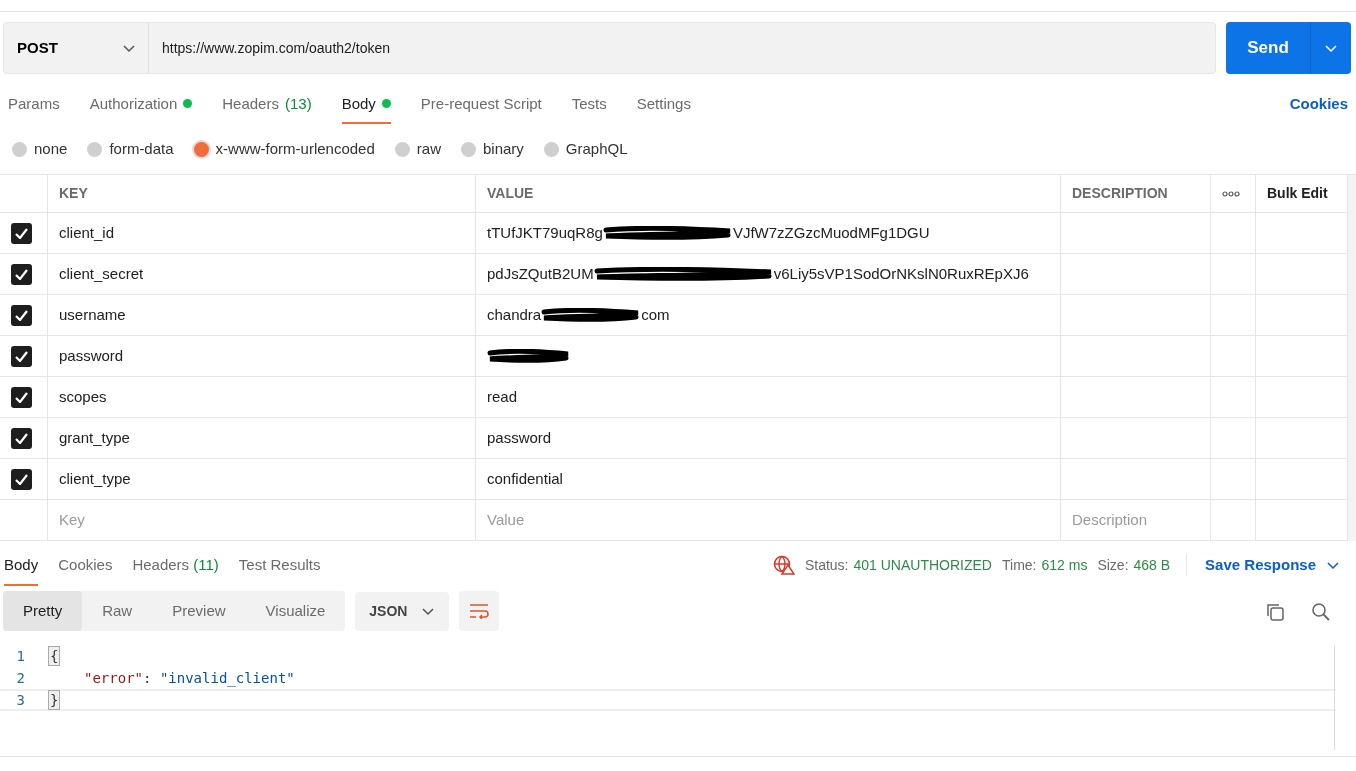 The width and height of the screenshot is (1356, 771). I want to click on table-cell: client_type, so click(262, 479).